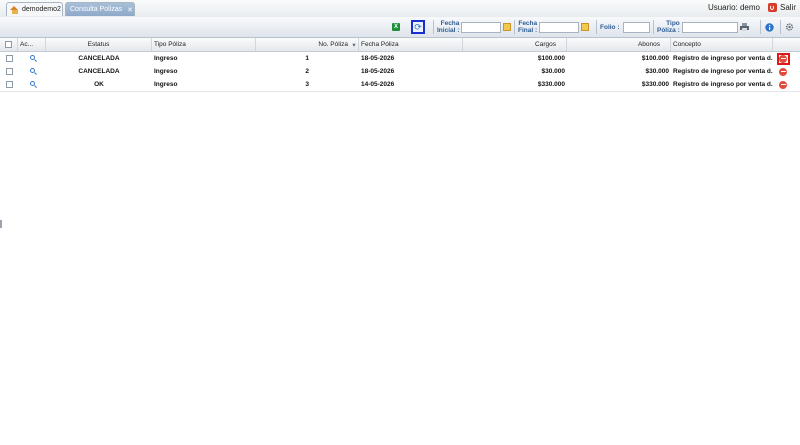 The height and width of the screenshot is (445, 800). I want to click on select-all-checkbox, so click(8, 44).